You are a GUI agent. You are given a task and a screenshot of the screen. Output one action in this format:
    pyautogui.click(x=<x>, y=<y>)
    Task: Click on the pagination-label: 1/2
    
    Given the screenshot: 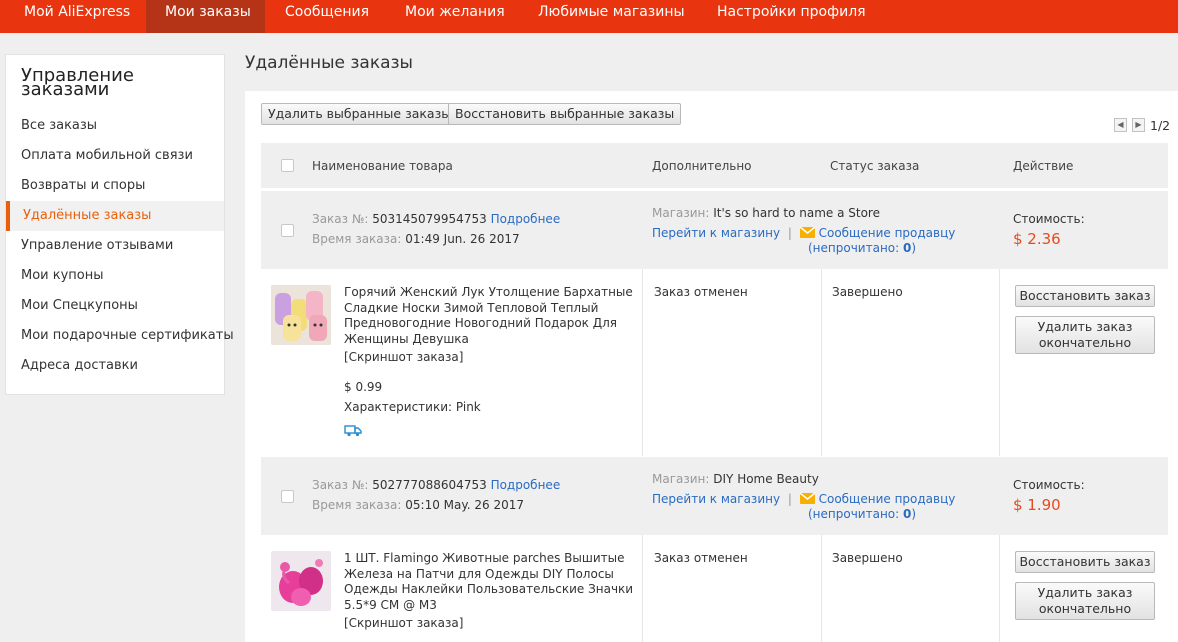 What is the action you would take?
    pyautogui.click(x=1160, y=125)
    